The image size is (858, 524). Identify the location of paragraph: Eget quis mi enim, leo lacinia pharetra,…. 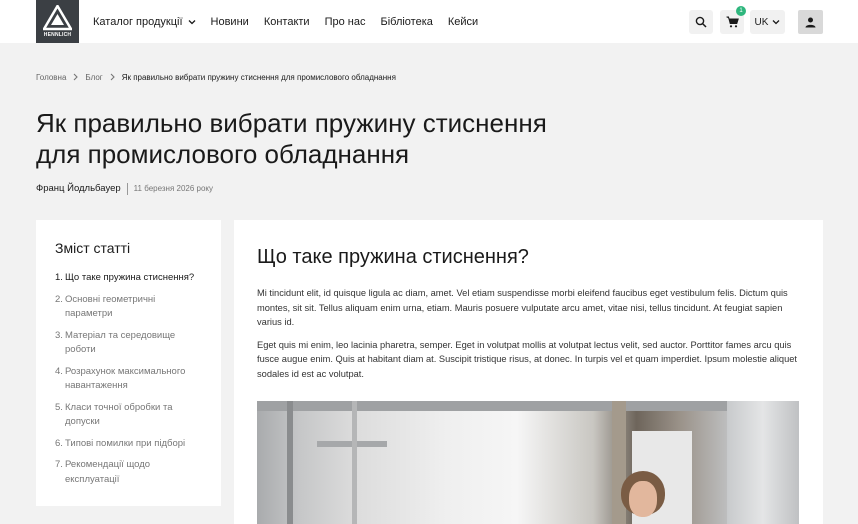
(527, 359).